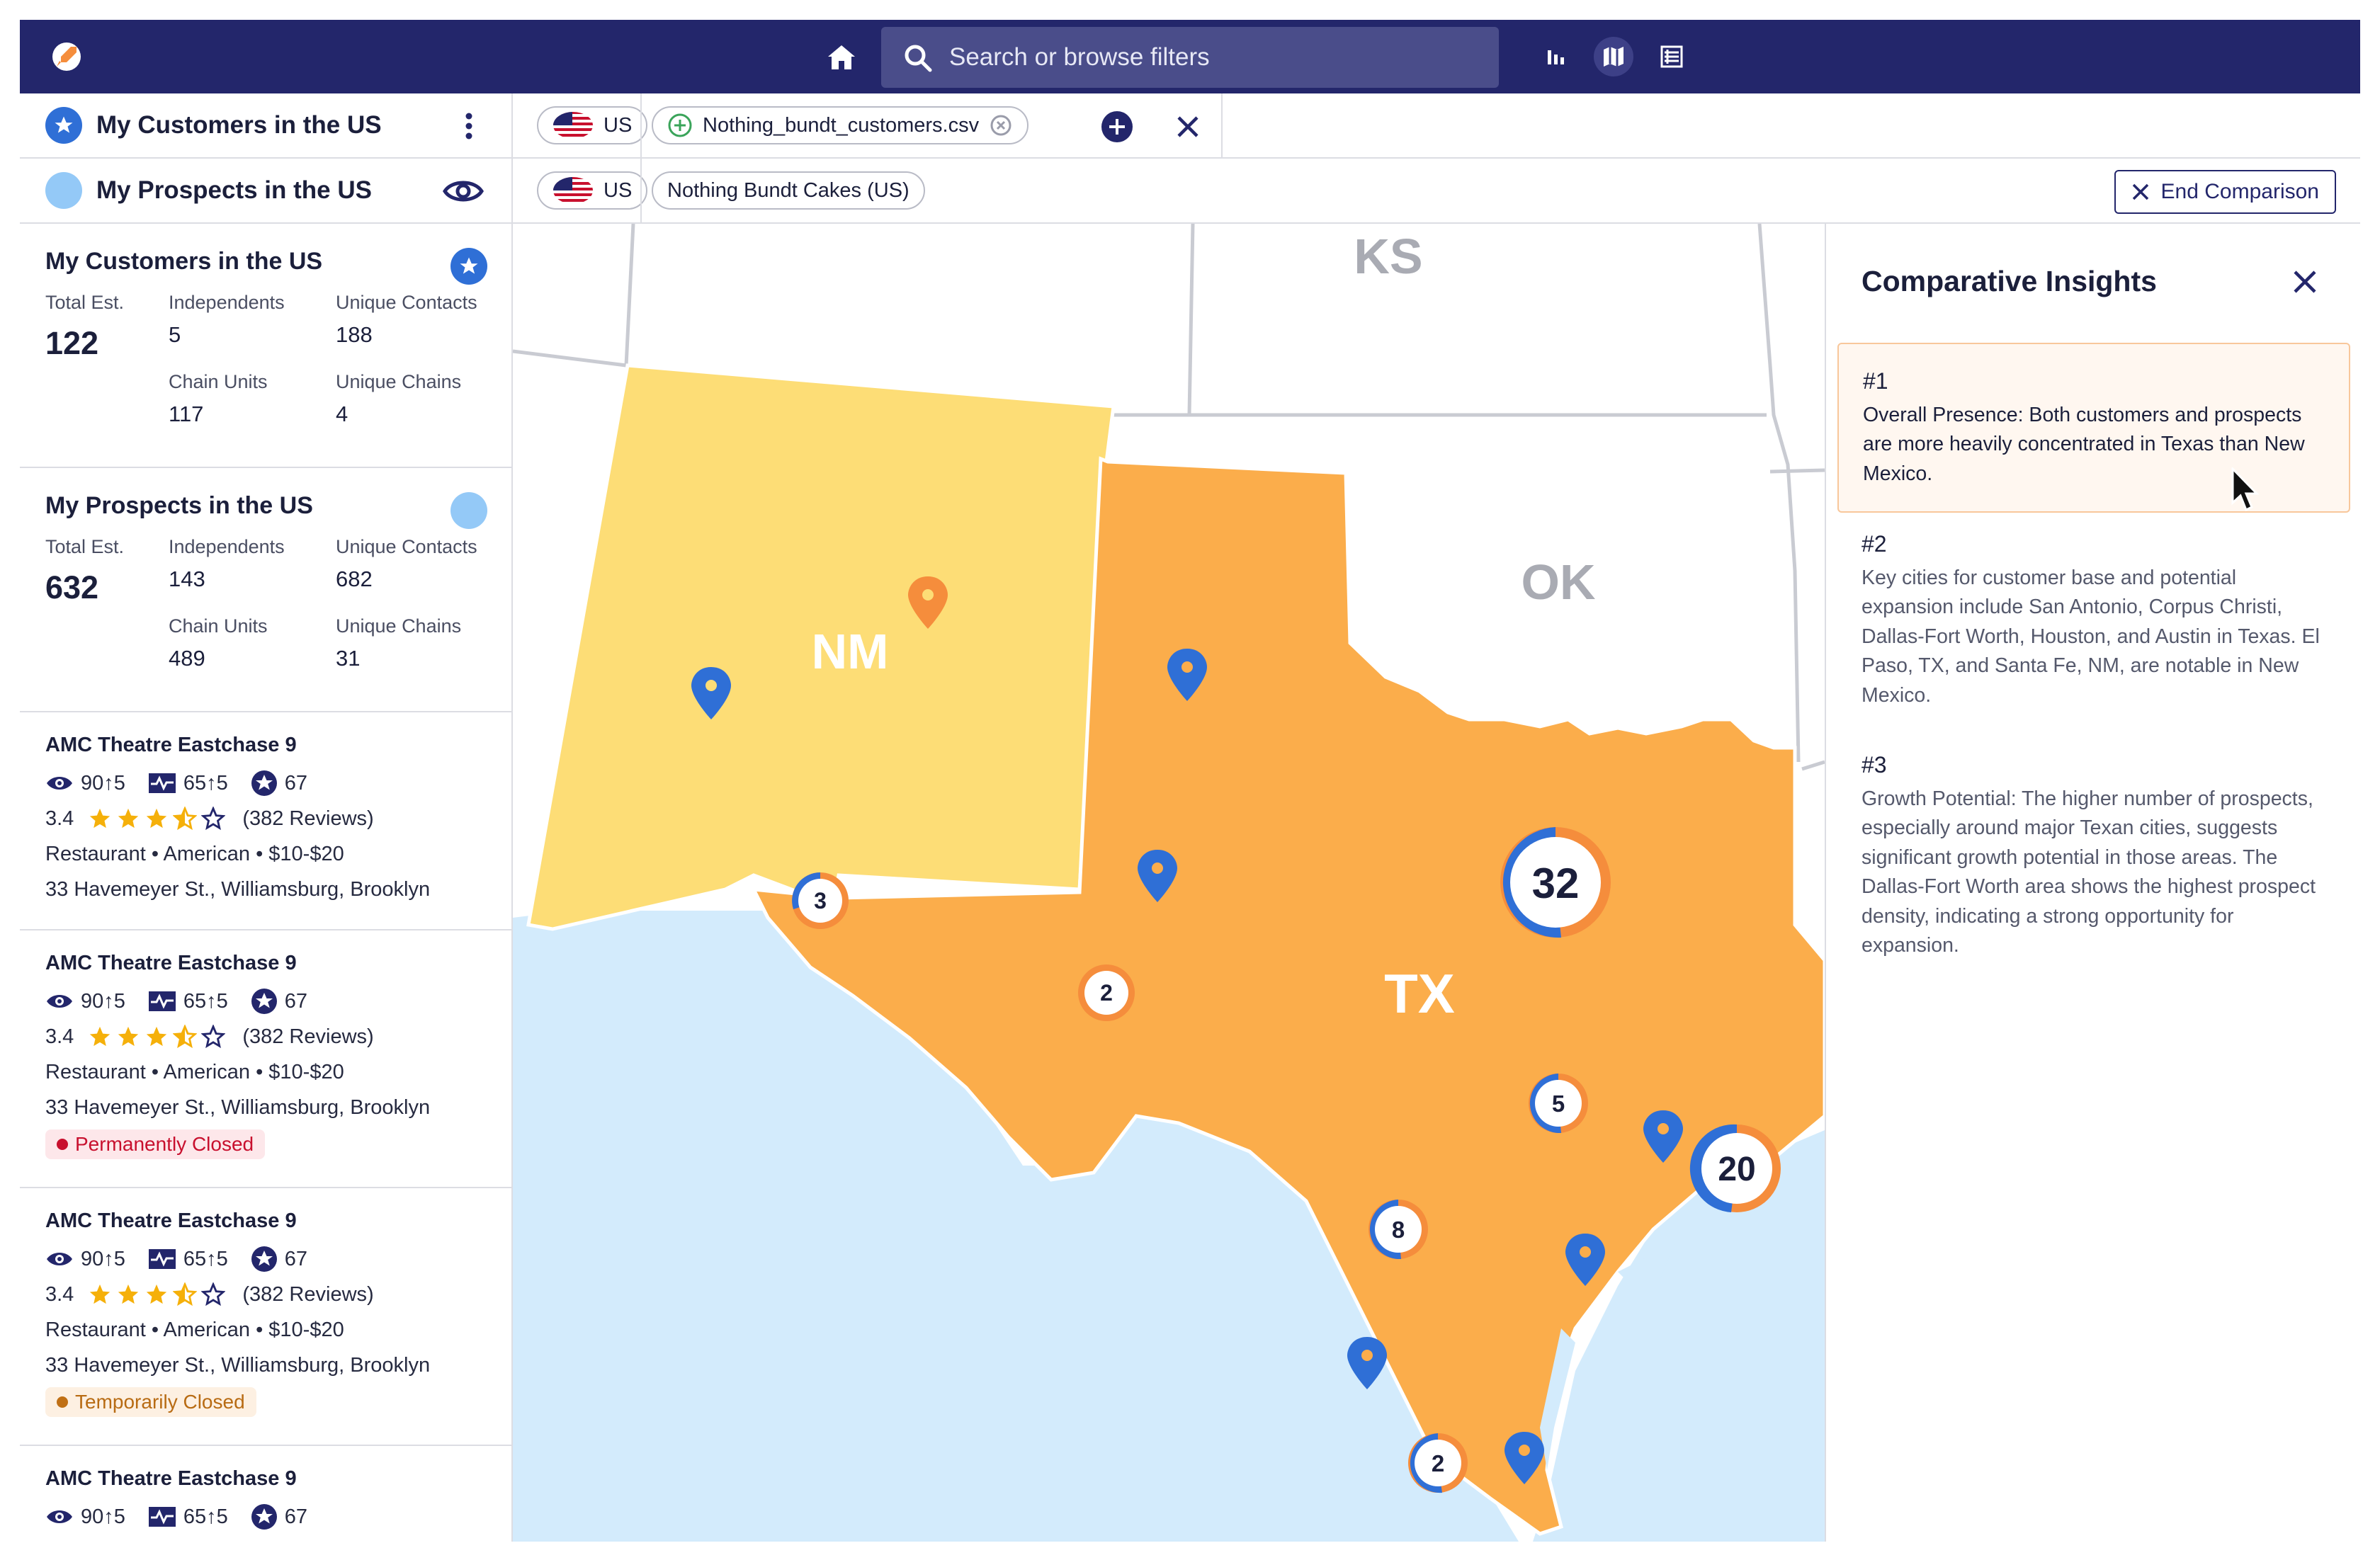 This screenshot has height=1560, width=2380. What do you see at coordinates (619, 125) in the screenshot?
I see `region-label: US` at bounding box center [619, 125].